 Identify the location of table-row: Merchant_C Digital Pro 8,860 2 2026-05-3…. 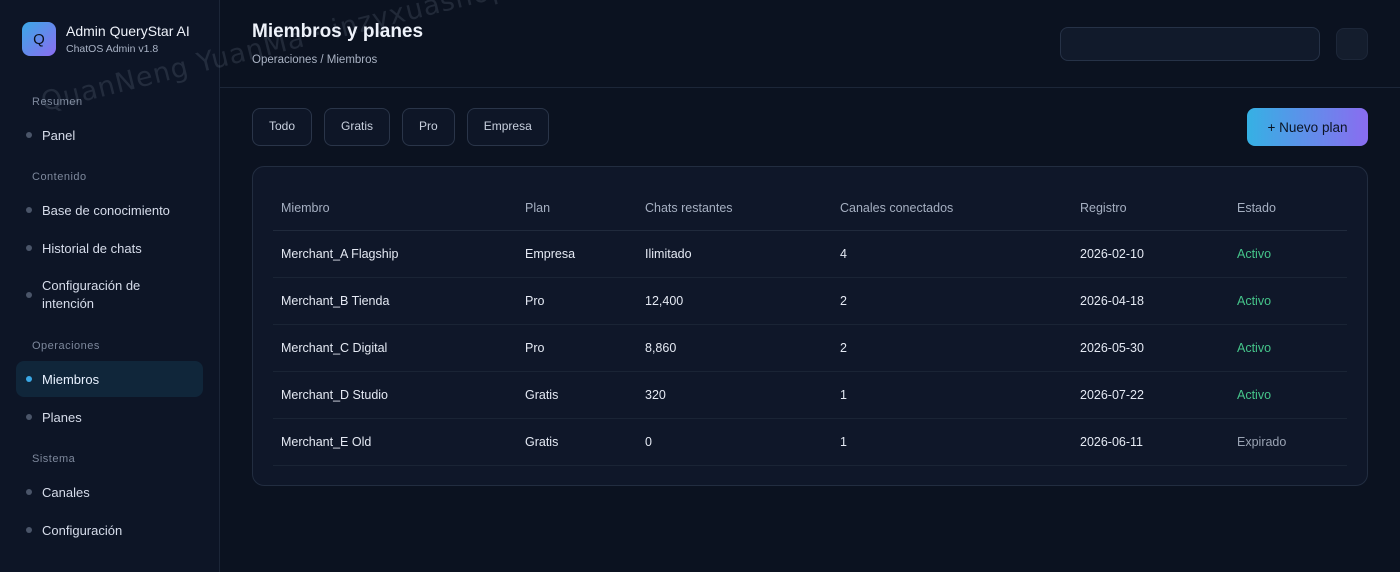
(810, 348).